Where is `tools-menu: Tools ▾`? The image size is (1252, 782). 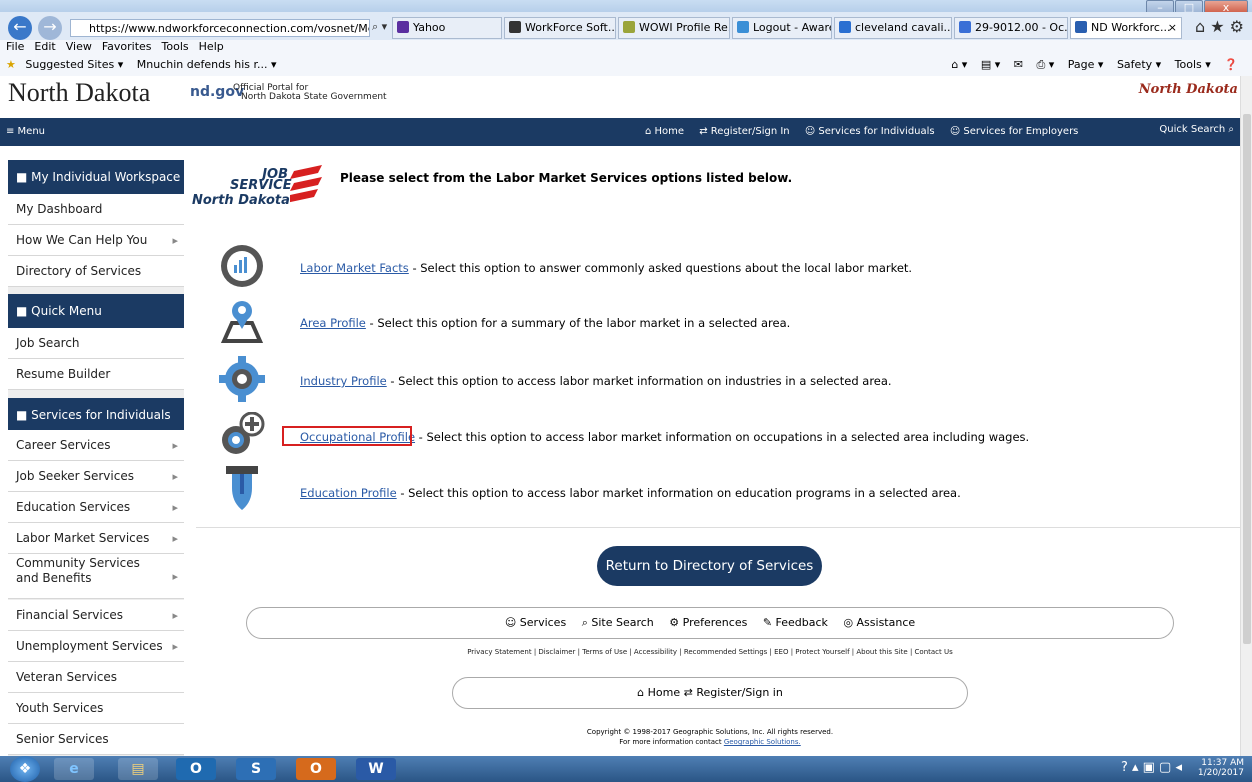 tools-menu: Tools ▾ is located at coordinates (1193, 64).